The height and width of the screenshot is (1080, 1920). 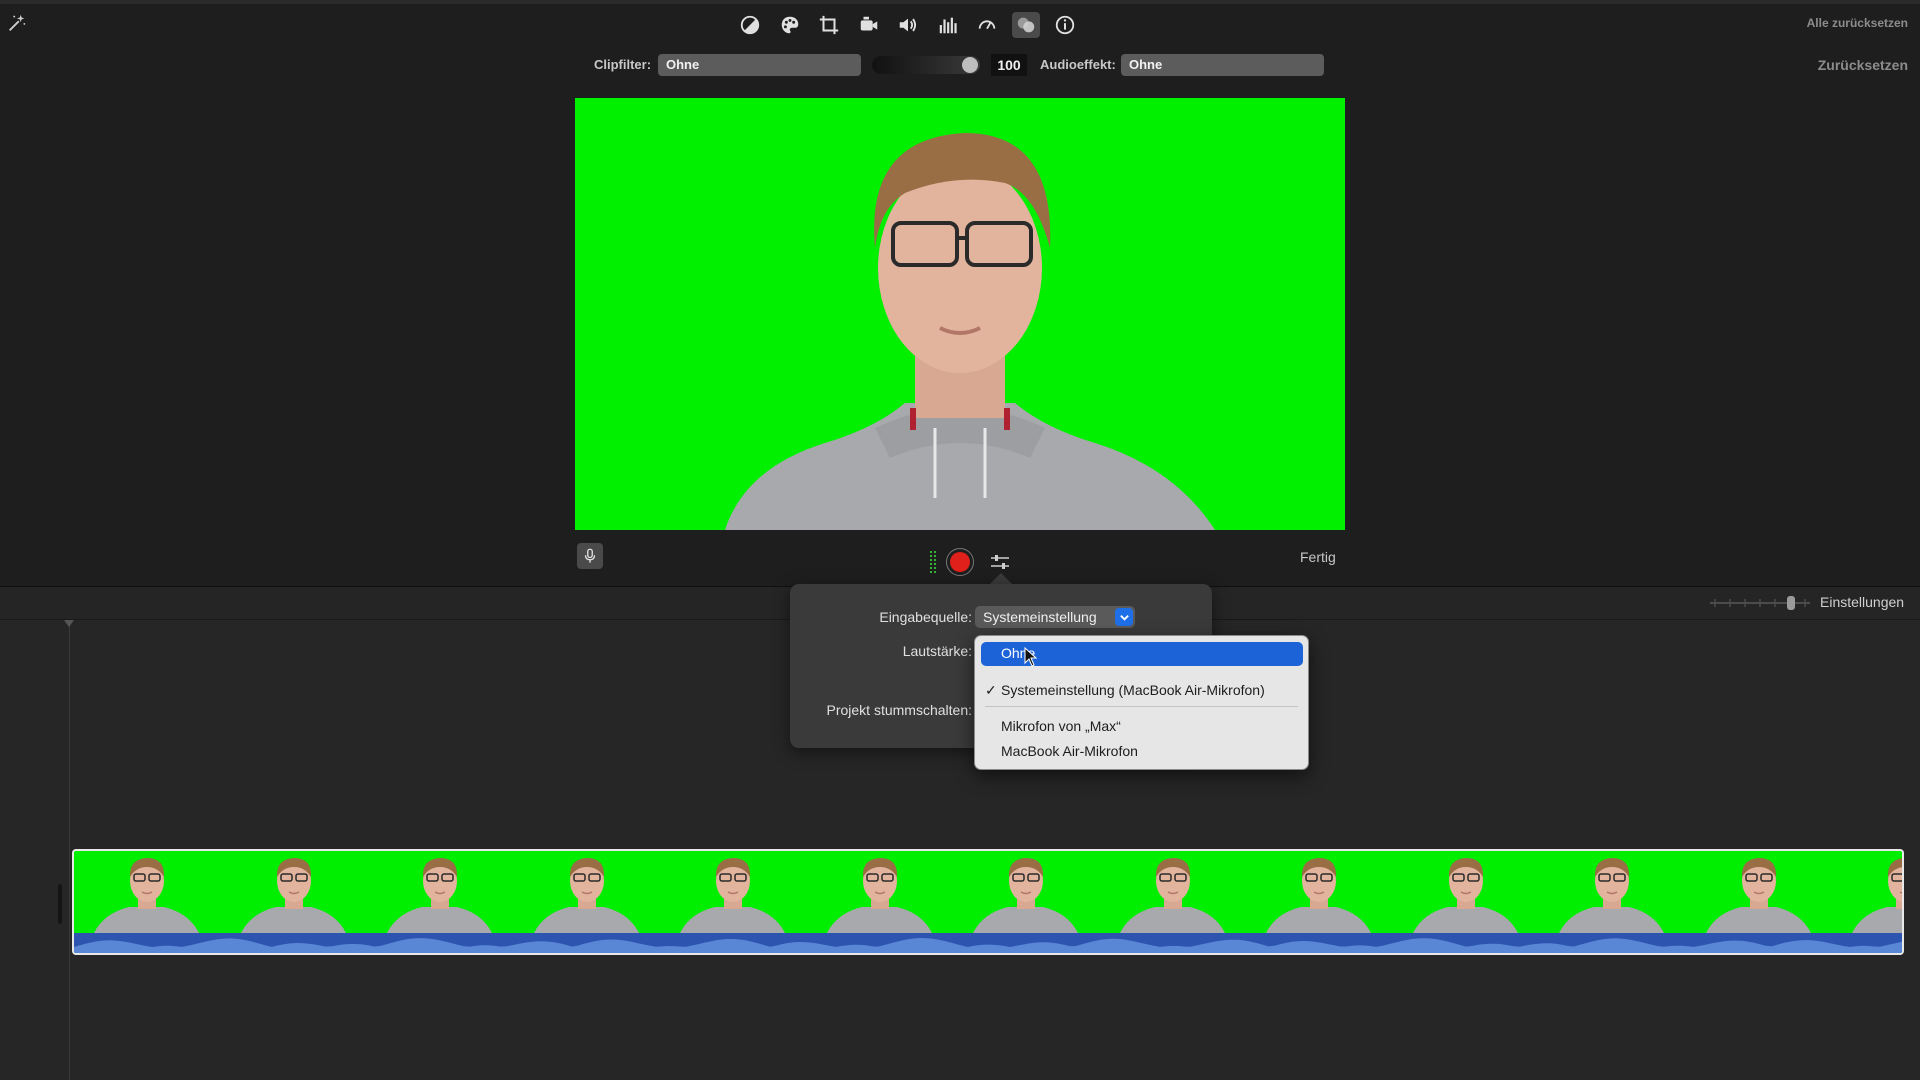 What do you see at coordinates (933, 562) in the screenshot?
I see `level-meter` at bounding box center [933, 562].